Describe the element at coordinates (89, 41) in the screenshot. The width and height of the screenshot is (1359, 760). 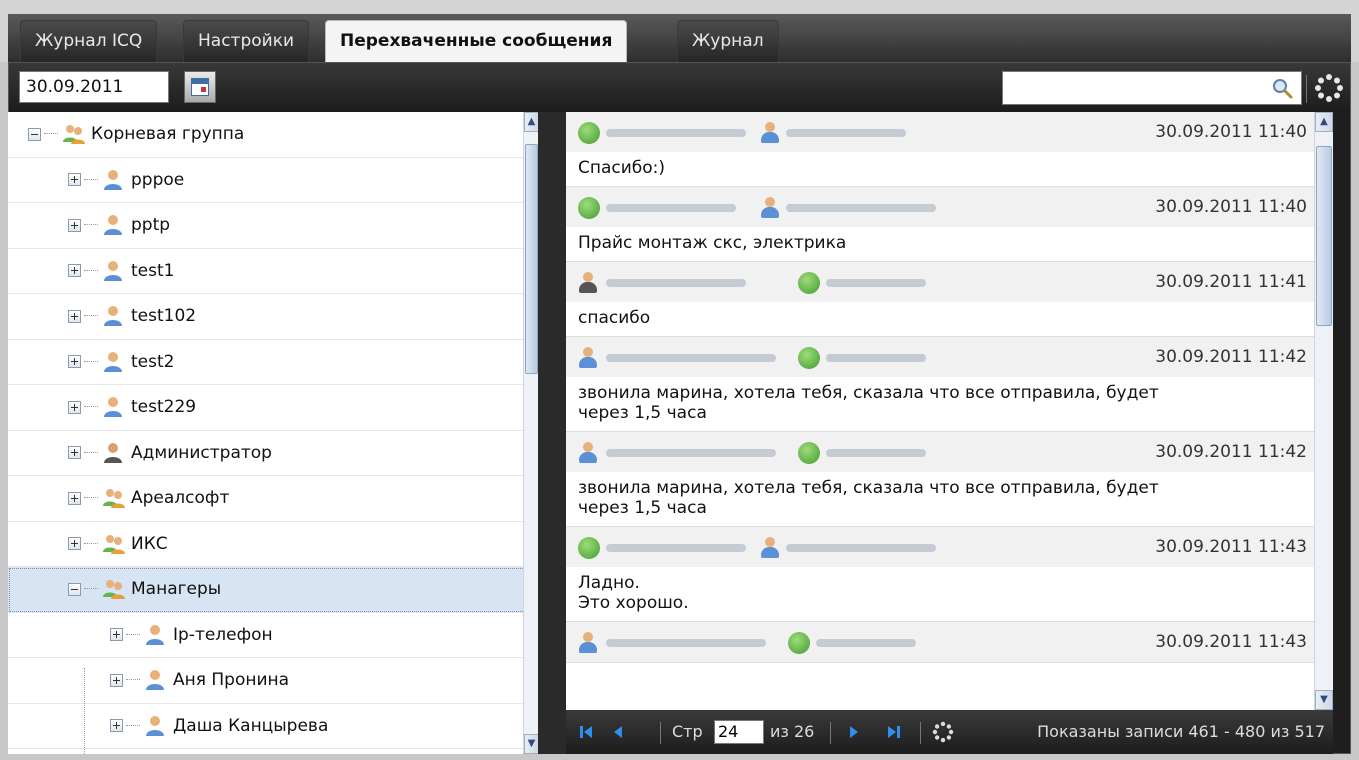
I see `tab-icq-log: Журнал ICQ` at that location.